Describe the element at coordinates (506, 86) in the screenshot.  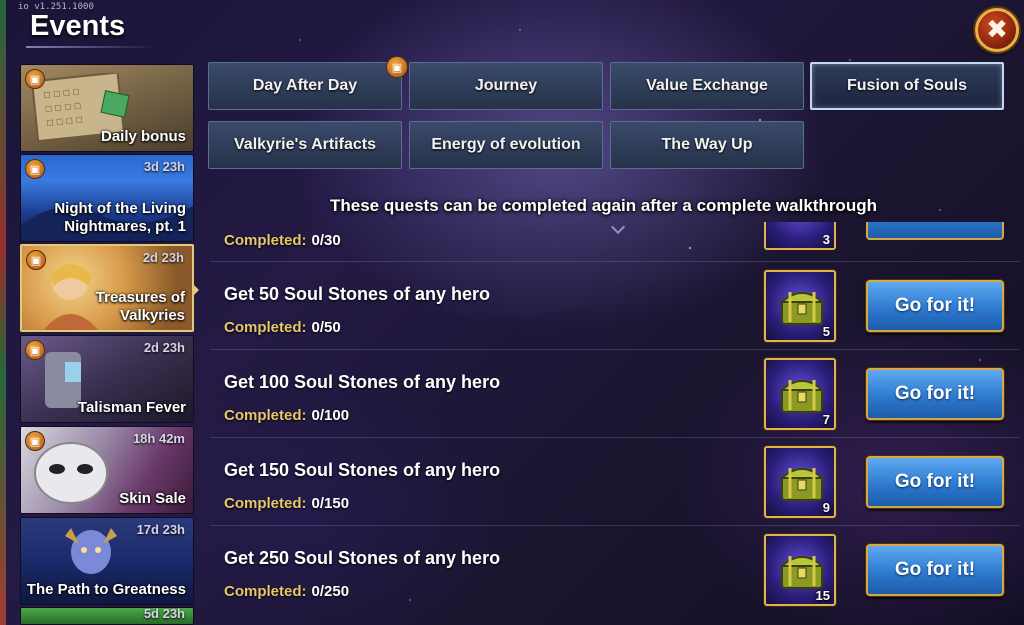
I see `tab-journey: Journey` at that location.